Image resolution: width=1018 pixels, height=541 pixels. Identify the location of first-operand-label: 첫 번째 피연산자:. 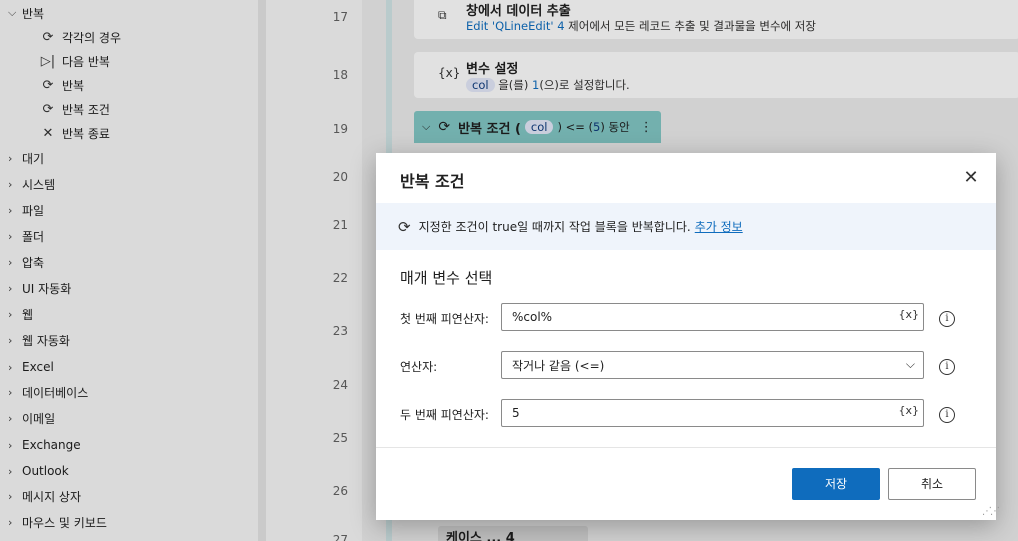
(444, 319).